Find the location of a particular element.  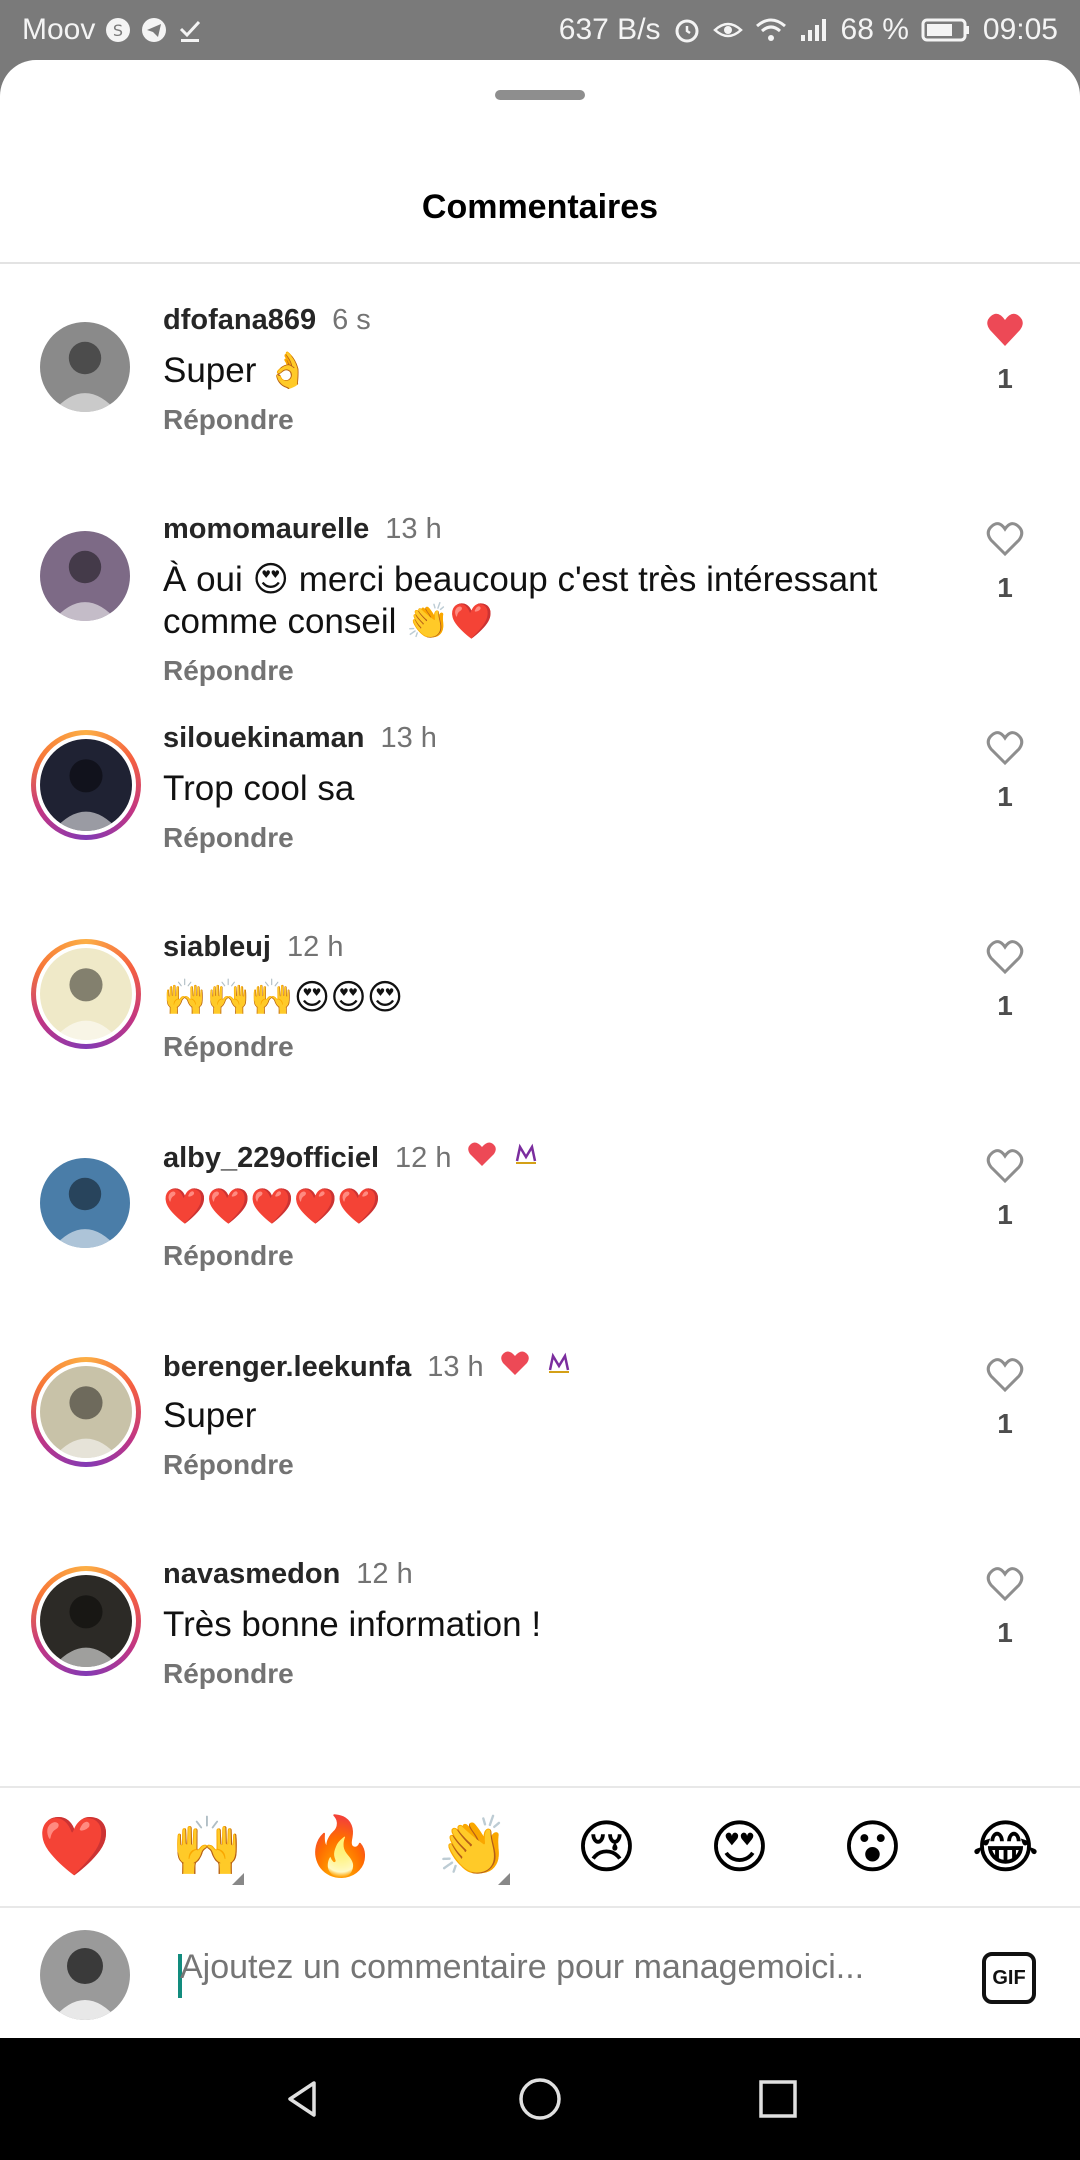

emoji-glyph: 😢 is located at coordinates (606, 1847).